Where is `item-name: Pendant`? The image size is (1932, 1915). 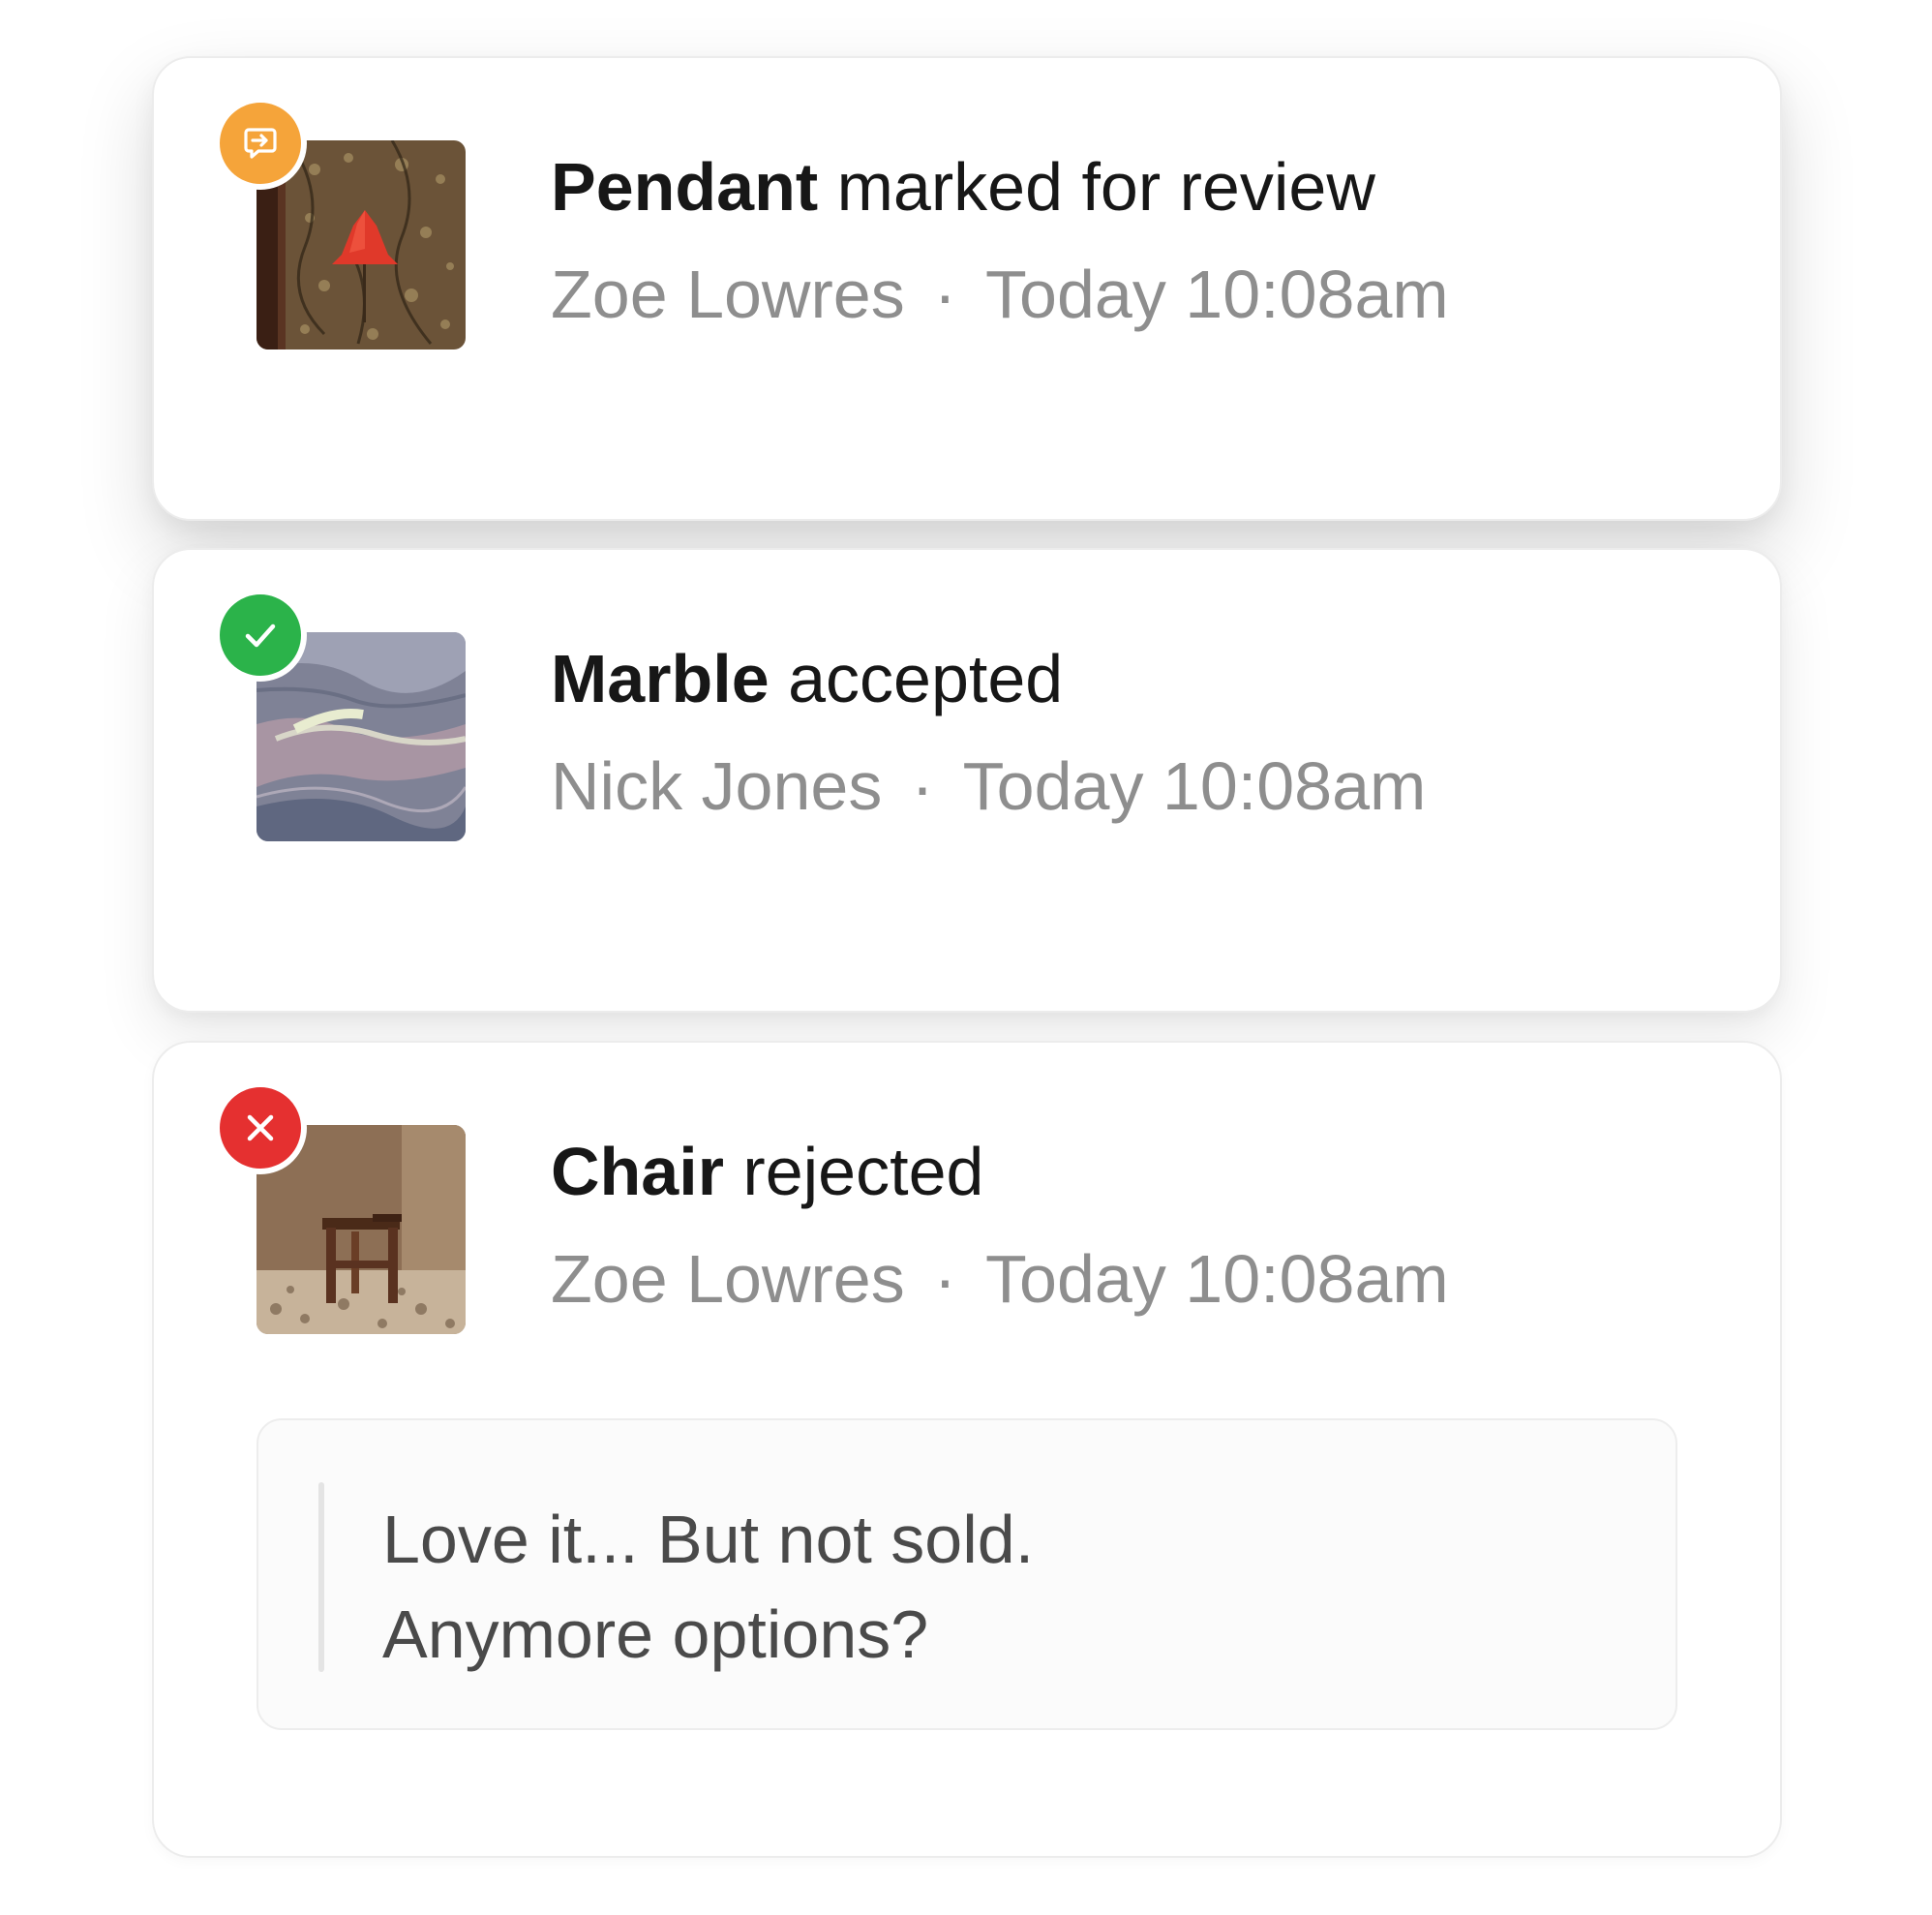
item-name: Pendant is located at coordinates (685, 187).